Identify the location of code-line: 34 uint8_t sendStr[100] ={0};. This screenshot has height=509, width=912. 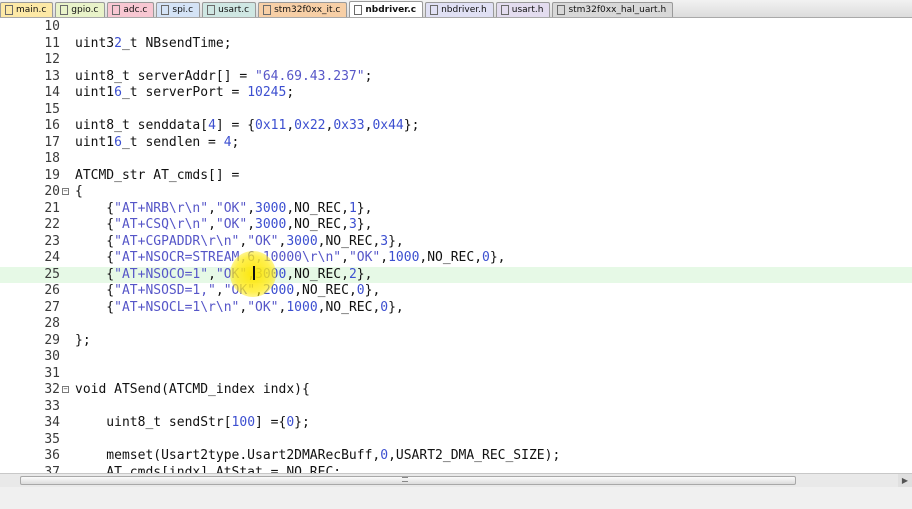
(456, 423).